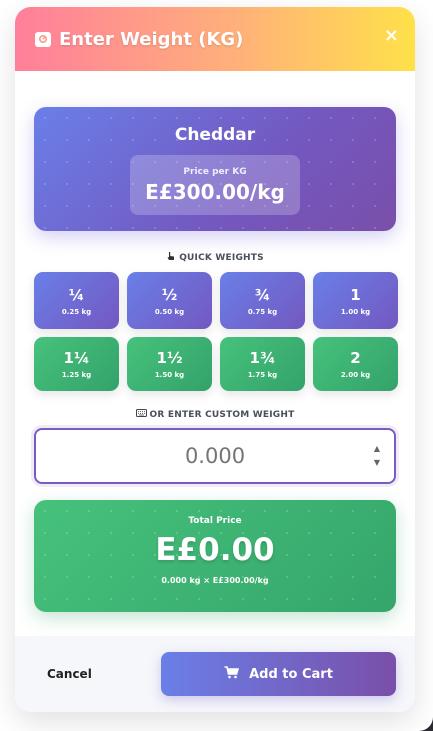 This screenshot has width=433, height=731. What do you see at coordinates (262, 311) in the screenshot?
I see `quick-weight-kg: 0.75 kg` at bounding box center [262, 311].